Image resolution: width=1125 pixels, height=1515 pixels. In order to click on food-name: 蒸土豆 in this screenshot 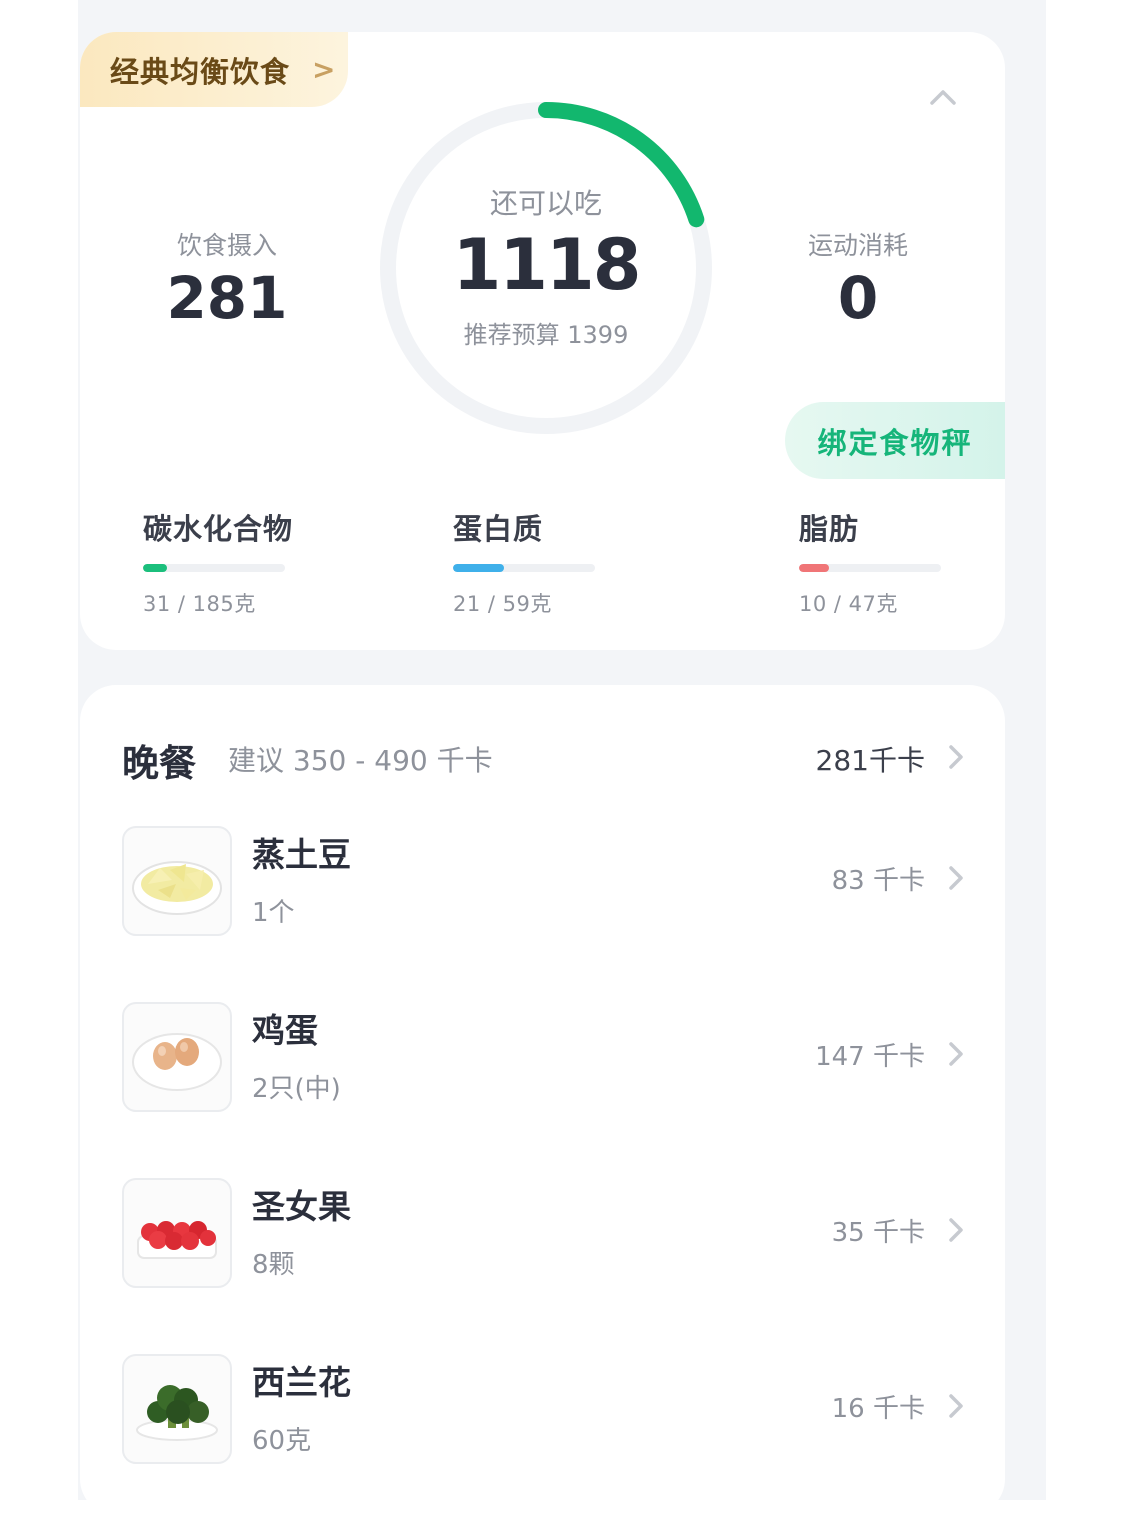, I will do `click(301, 854)`.